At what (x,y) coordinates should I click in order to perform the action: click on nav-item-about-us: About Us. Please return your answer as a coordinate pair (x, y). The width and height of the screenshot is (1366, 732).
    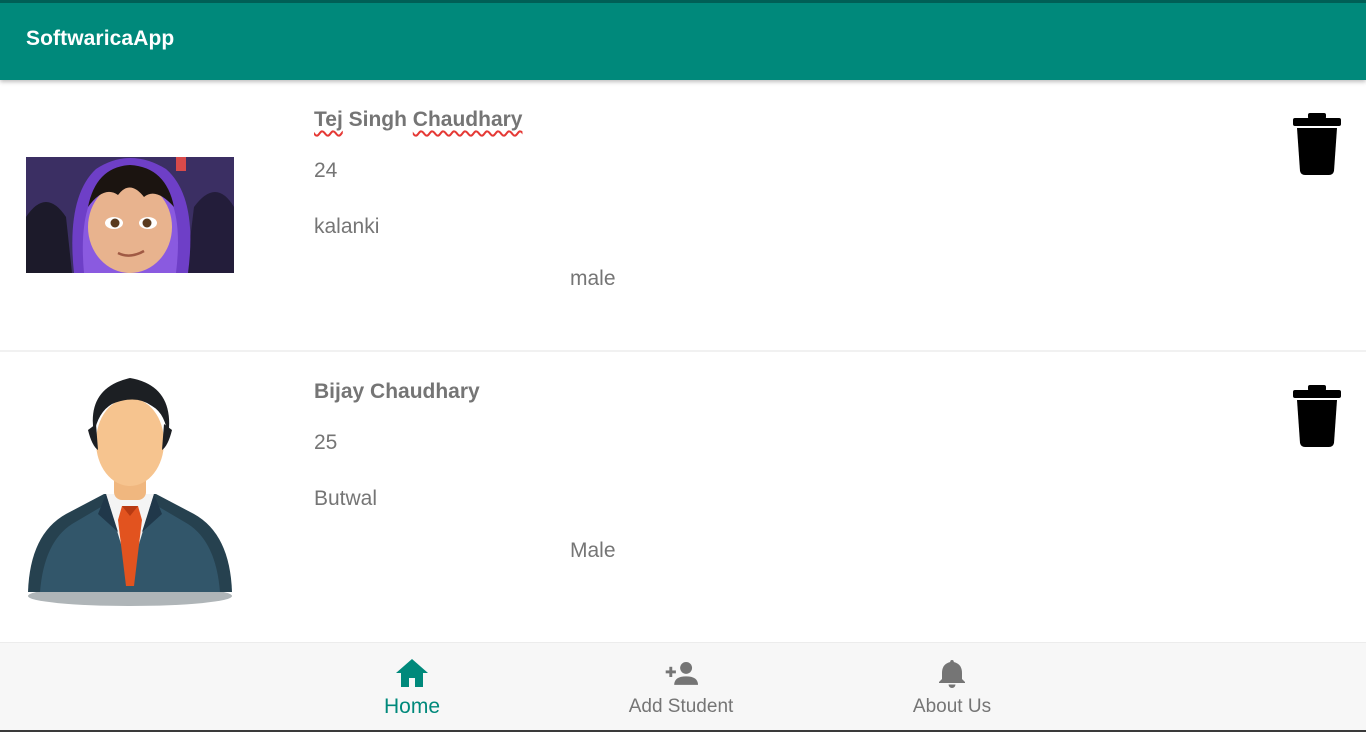
    Looking at the image, I should click on (952, 687).